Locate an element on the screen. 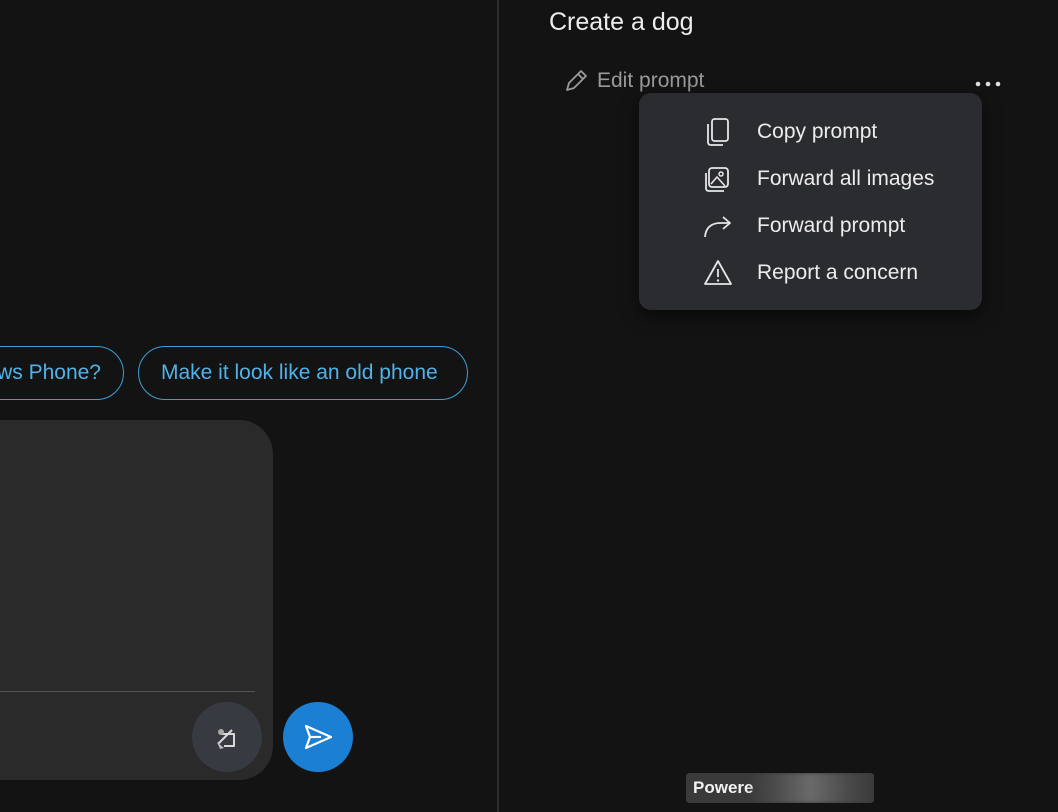 The width and height of the screenshot is (1058, 812). image-attach-button is located at coordinates (227, 737).